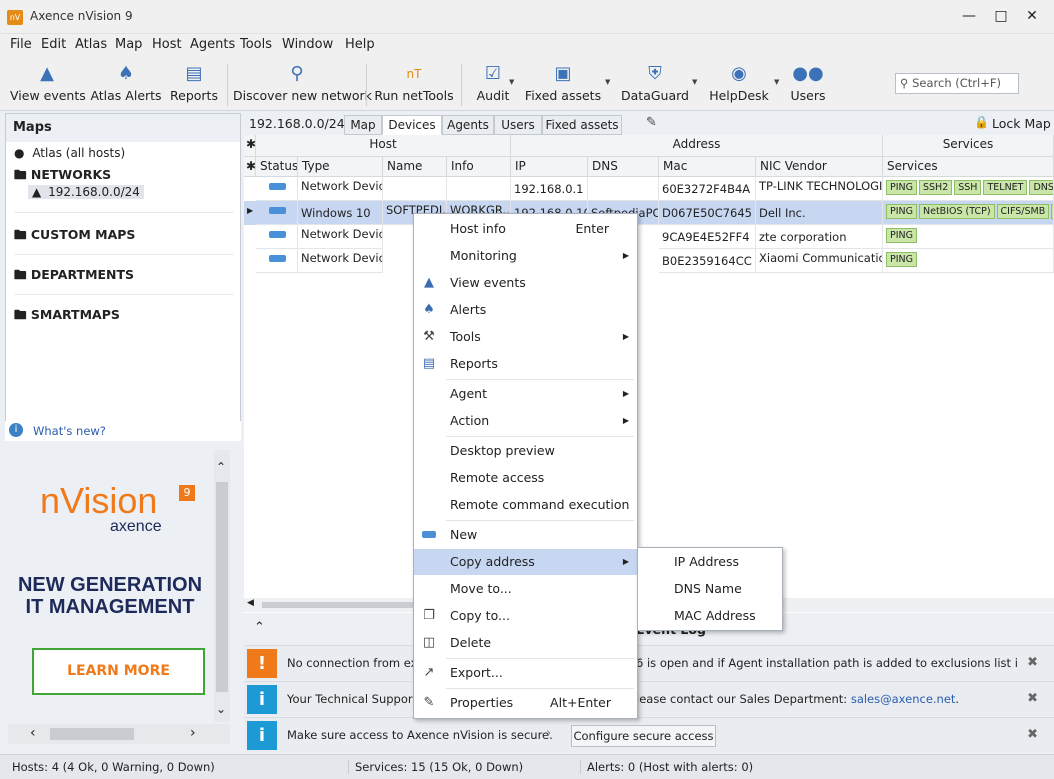 This screenshot has height=779, width=1054. Describe the element at coordinates (212, 44) in the screenshot. I see `menu-agents: Agents` at that location.